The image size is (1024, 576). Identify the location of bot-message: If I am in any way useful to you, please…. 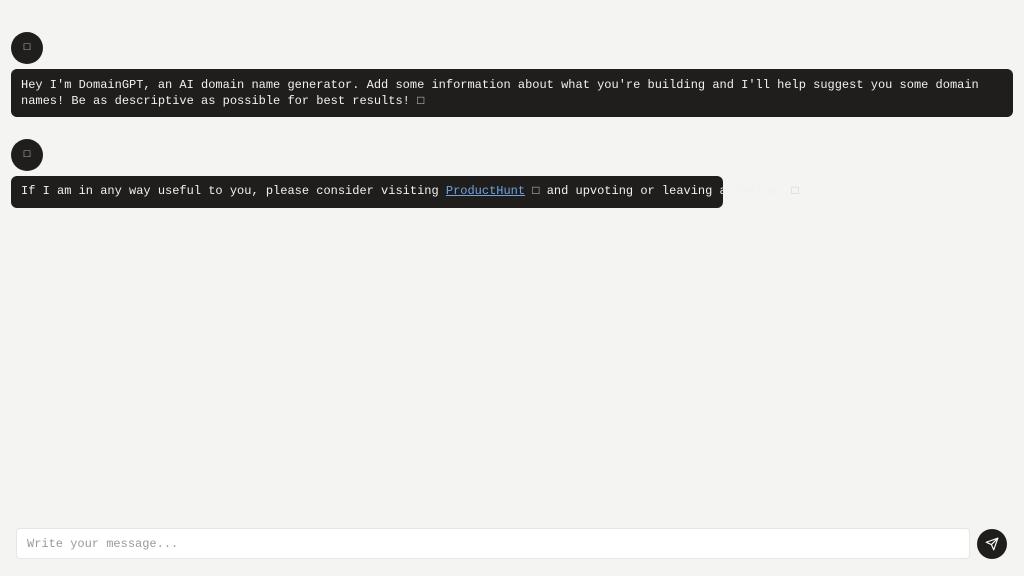
(405, 192).